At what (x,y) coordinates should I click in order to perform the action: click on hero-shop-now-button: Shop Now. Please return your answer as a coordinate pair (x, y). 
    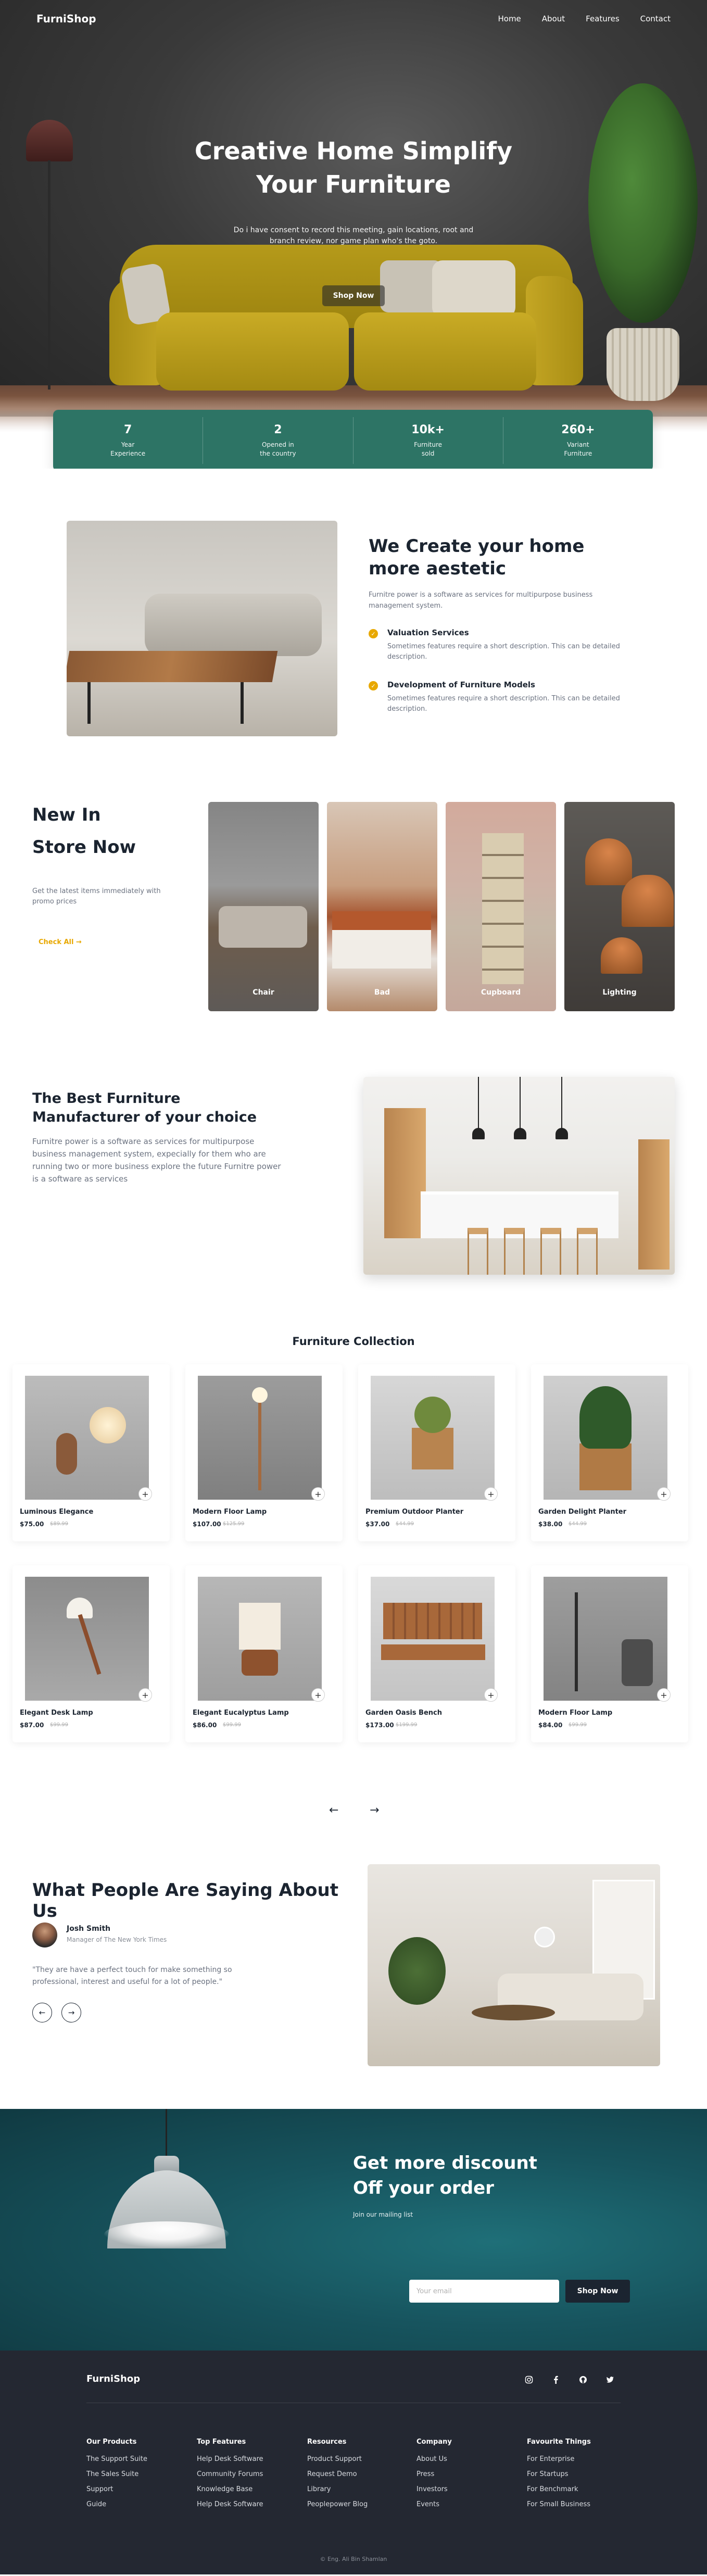
    Looking at the image, I should click on (353, 296).